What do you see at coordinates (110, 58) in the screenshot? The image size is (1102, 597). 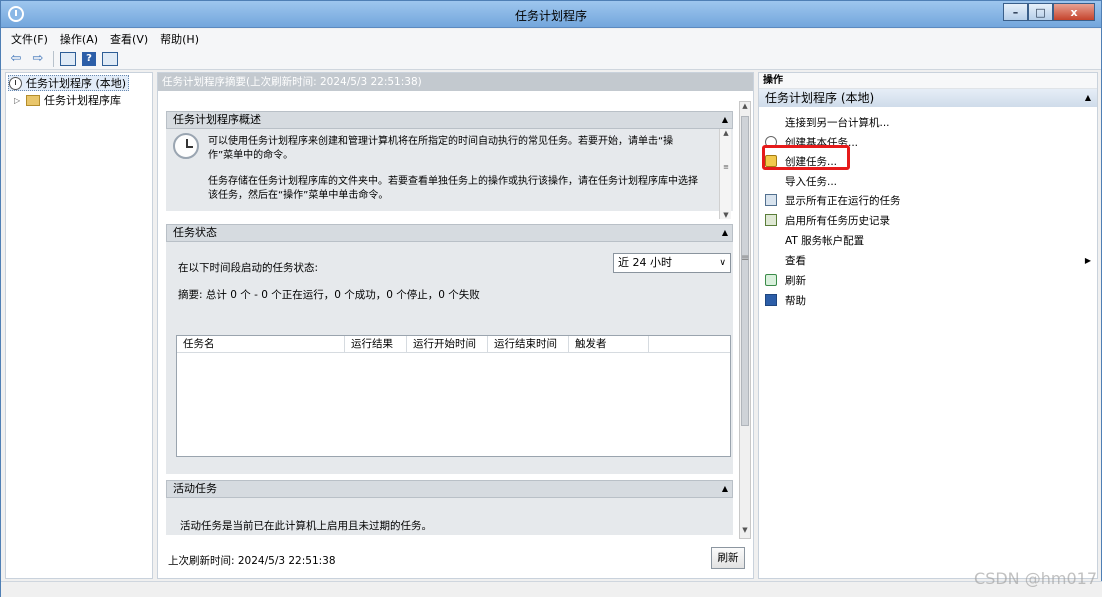 I see `show-hide-action-pane-icon` at bounding box center [110, 58].